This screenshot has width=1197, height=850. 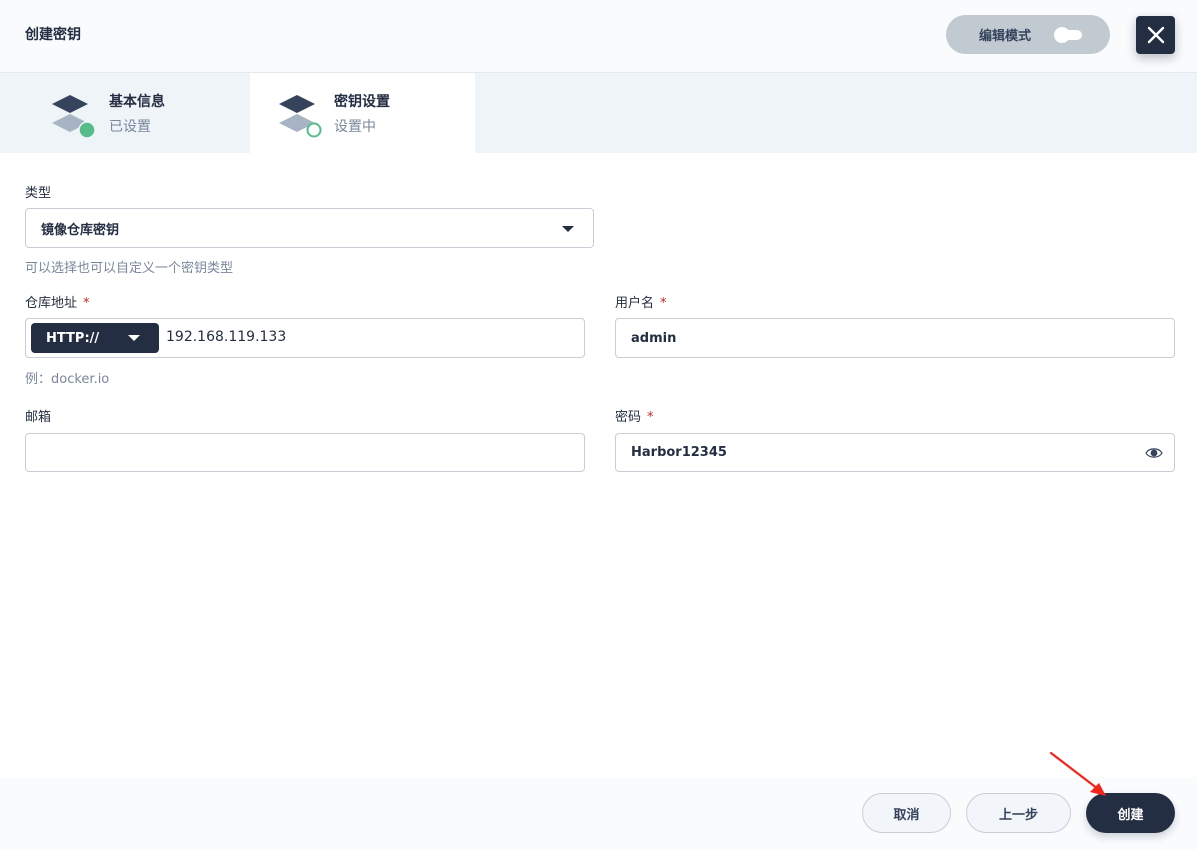 I want to click on email-label: 邮箱, so click(x=38, y=417).